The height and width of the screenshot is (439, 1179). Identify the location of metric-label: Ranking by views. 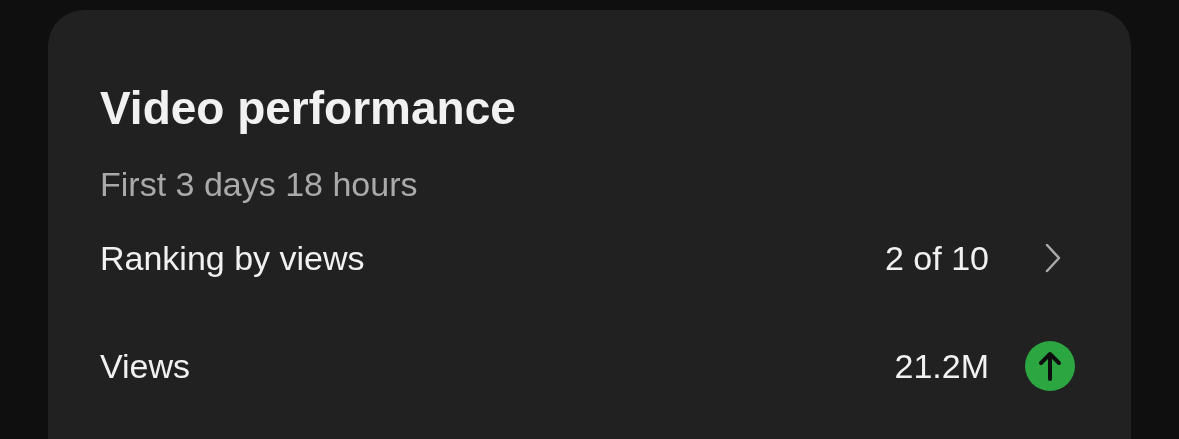
(233, 258).